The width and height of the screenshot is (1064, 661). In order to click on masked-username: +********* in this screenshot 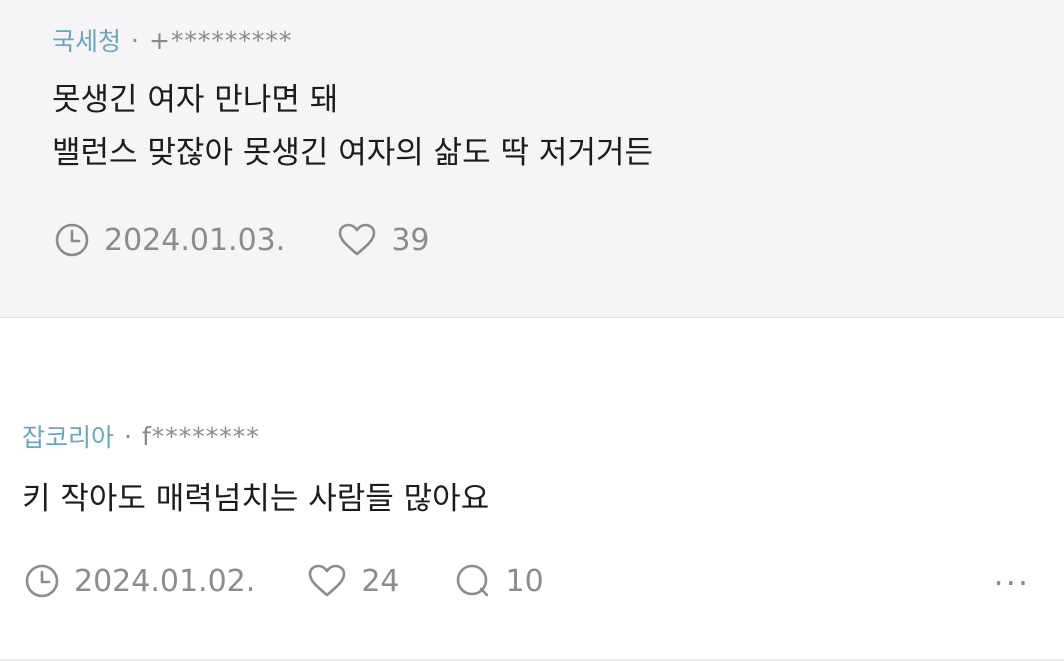, I will do `click(220, 40)`.